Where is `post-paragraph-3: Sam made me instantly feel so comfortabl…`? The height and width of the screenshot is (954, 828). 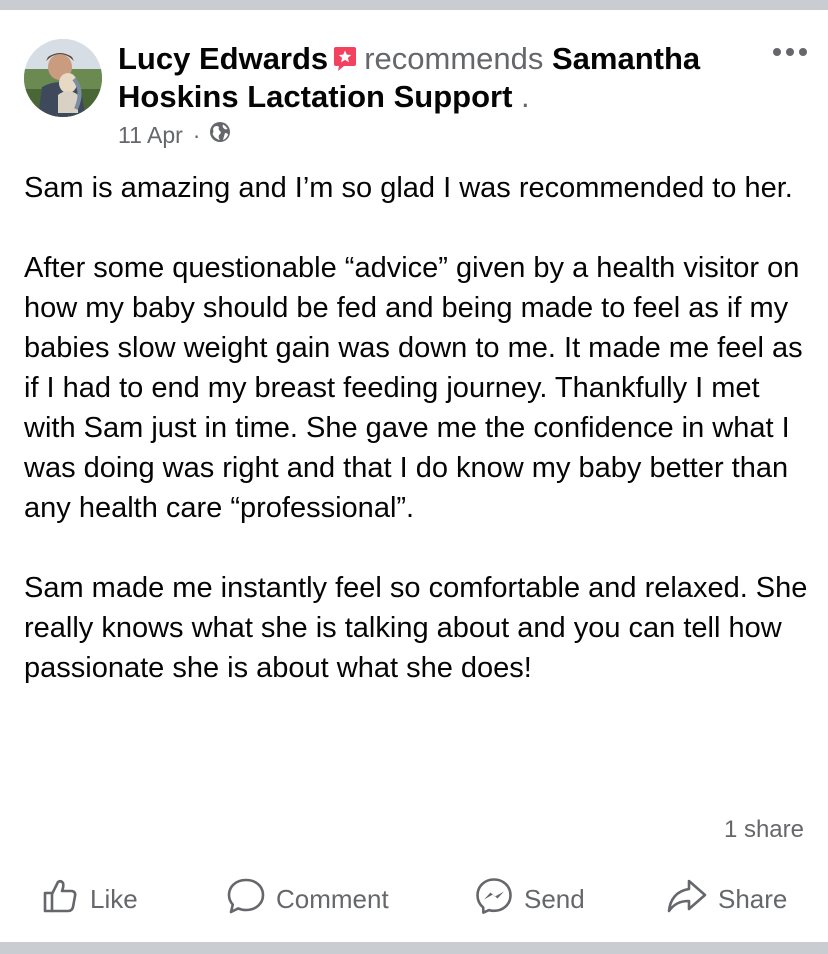 post-paragraph-3: Sam made me instantly feel so comfortabl… is located at coordinates (416, 628).